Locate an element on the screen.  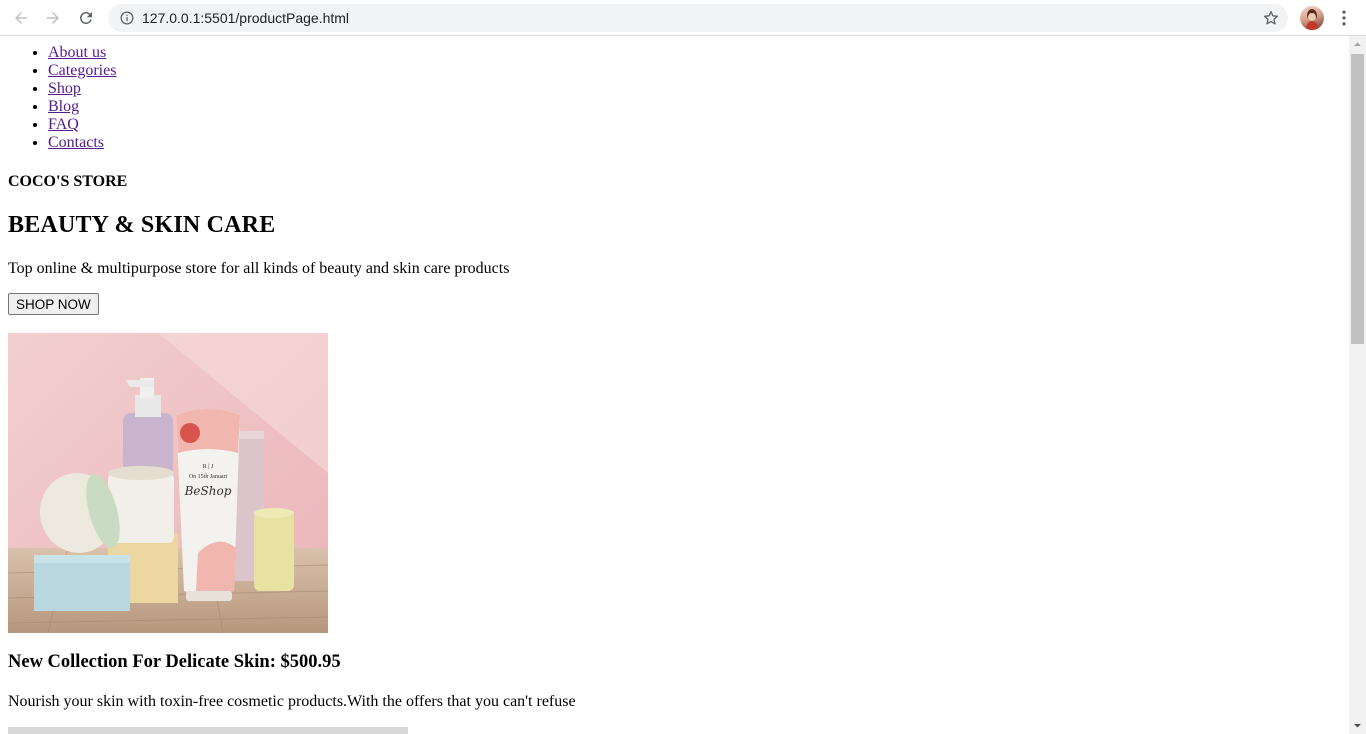
nav-item-about: About us is located at coordinates (82, 53).